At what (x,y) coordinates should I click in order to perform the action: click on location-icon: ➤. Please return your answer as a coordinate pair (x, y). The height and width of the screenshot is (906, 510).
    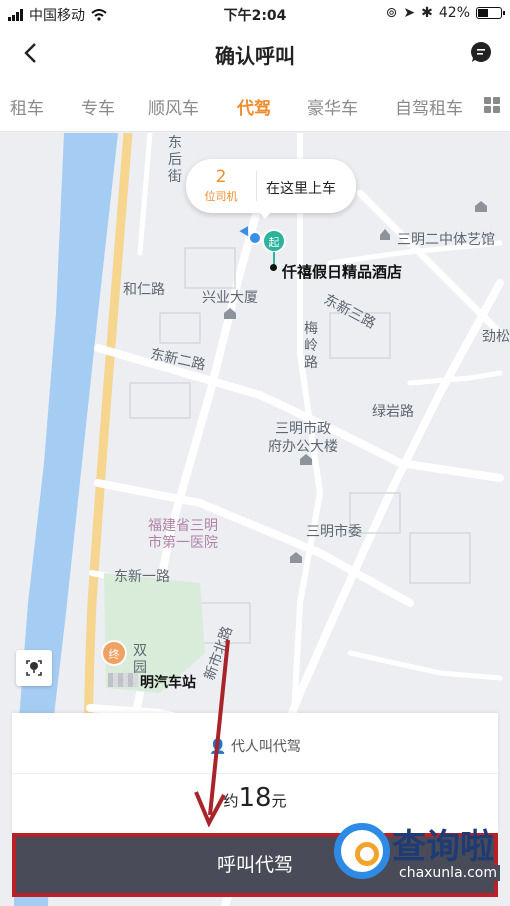
    Looking at the image, I should click on (409, 13).